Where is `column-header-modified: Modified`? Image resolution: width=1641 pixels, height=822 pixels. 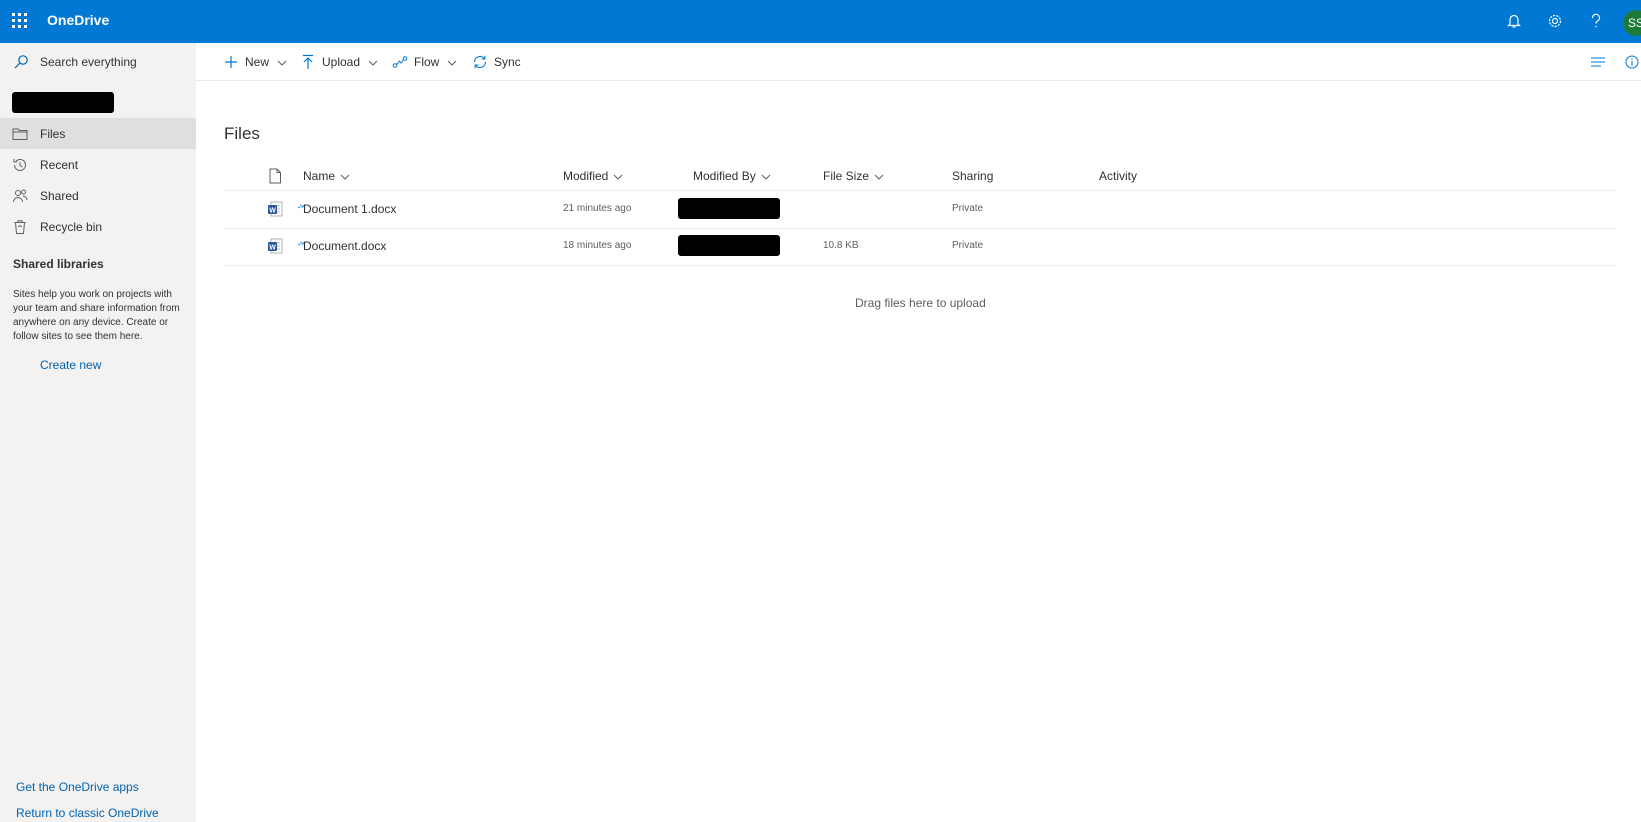 column-header-modified: Modified is located at coordinates (593, 176).